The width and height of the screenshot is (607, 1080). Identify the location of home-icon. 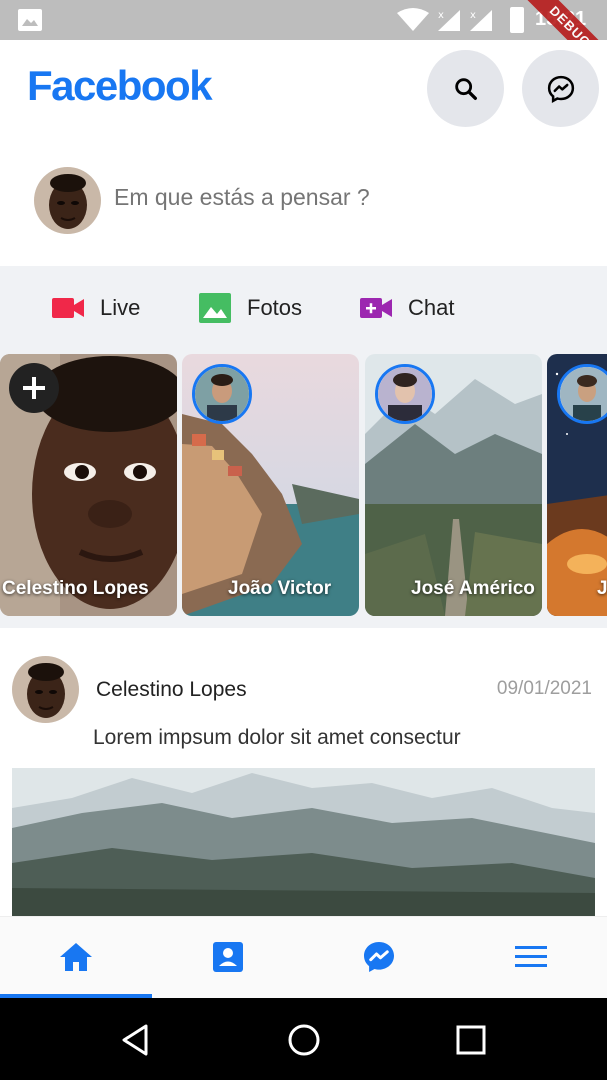
(76, 957).